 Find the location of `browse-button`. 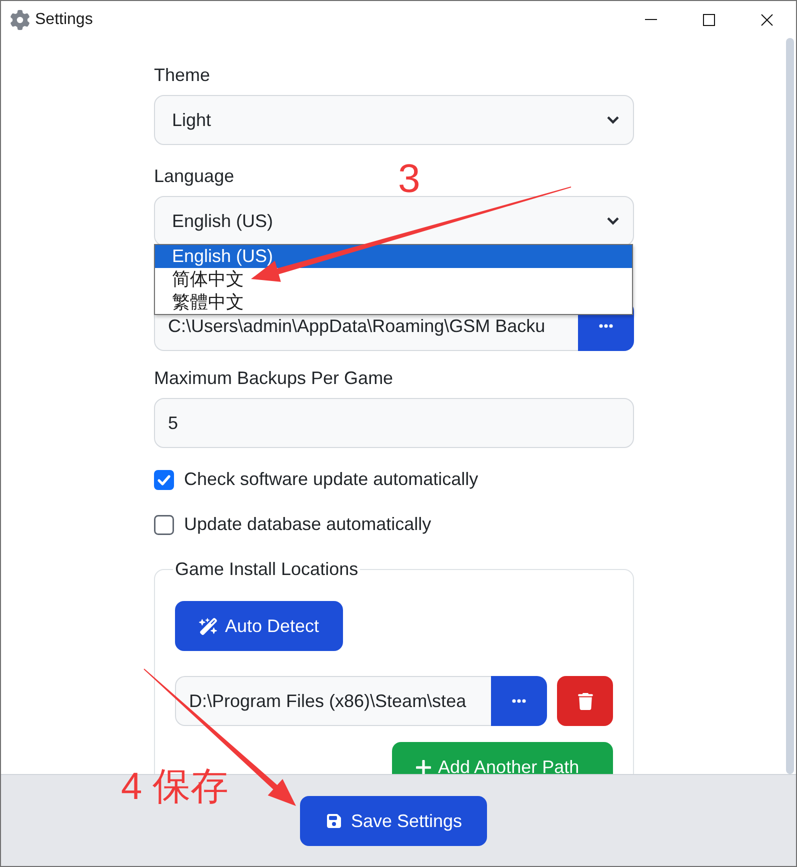

browse-button is located at coordinates (519, 701).